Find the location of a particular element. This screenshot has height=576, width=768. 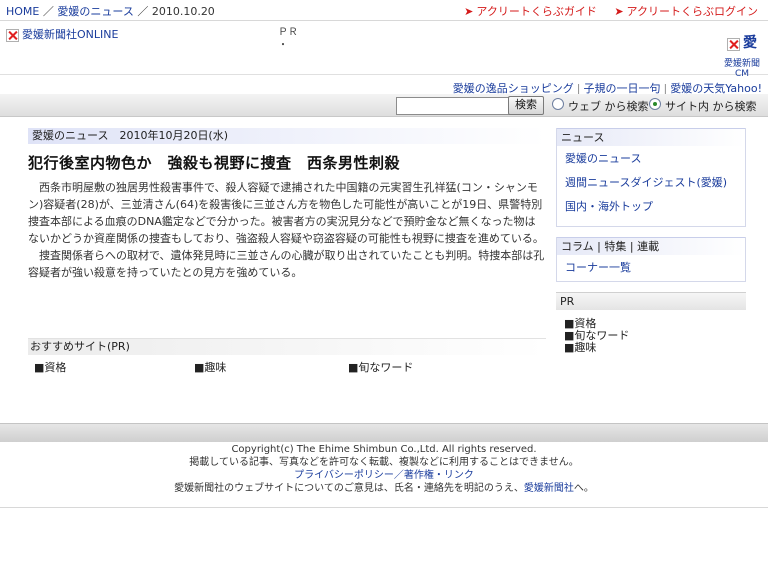

pr-banner: ＰＲ ・ is located at coordinates (288, 39).